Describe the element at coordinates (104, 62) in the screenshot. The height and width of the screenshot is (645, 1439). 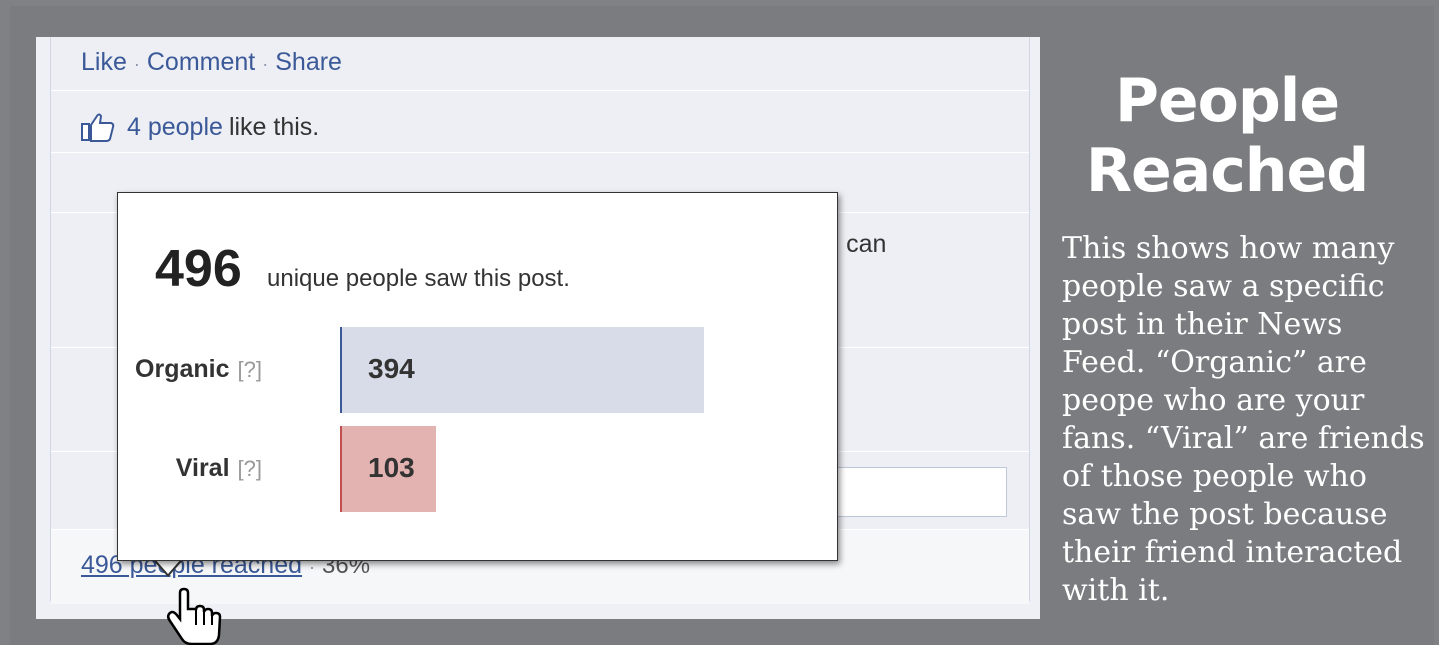
I see `like-link: Like` at that location.